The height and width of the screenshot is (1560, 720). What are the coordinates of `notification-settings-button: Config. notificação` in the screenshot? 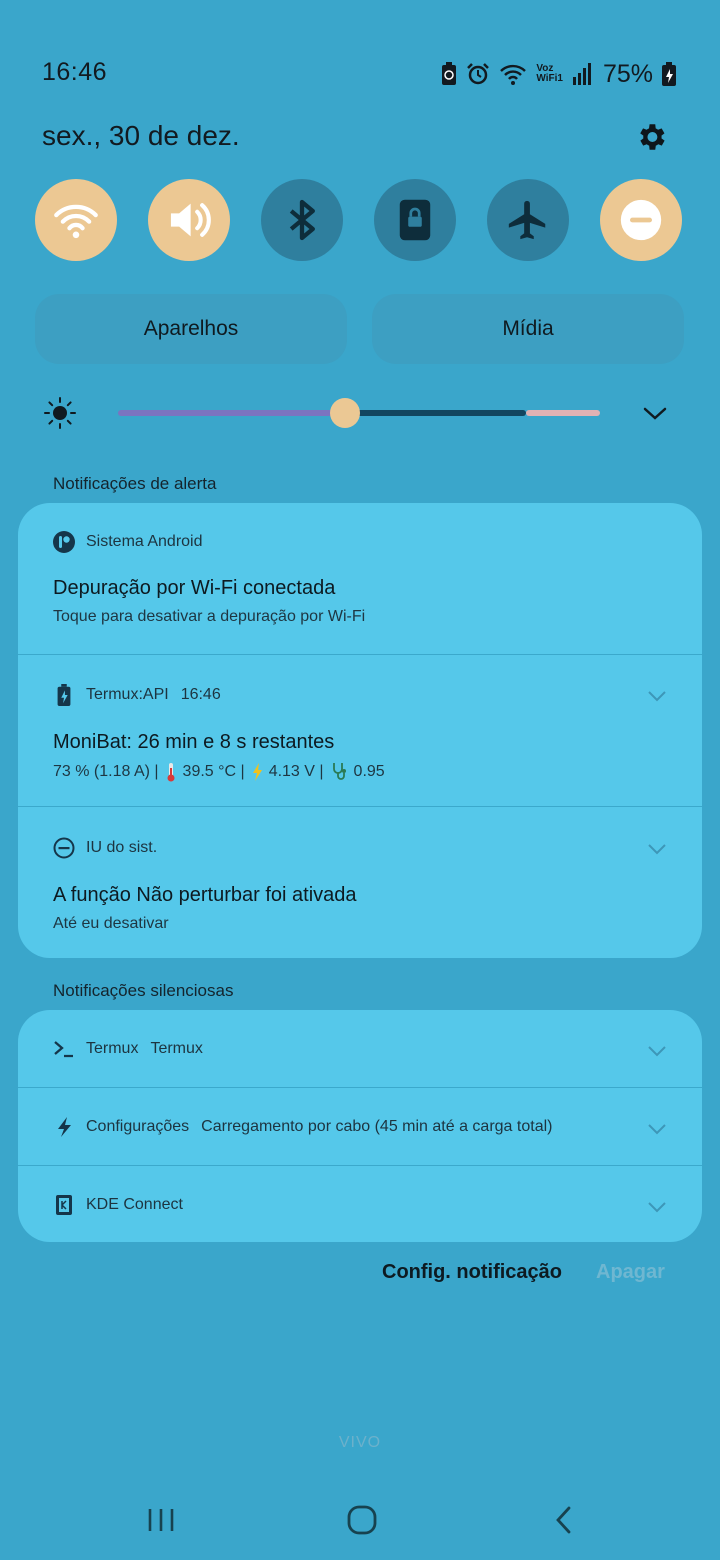 It's located at (472, 1272).